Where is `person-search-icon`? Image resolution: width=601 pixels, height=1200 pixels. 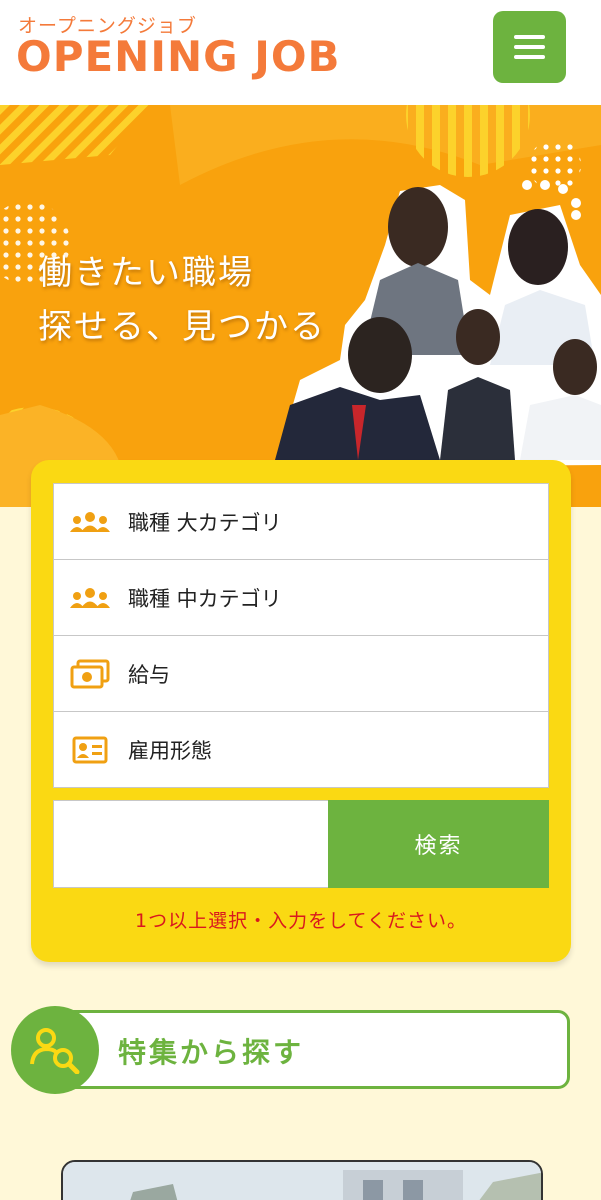
person-search-icon is located at coordinates (55, 1050).